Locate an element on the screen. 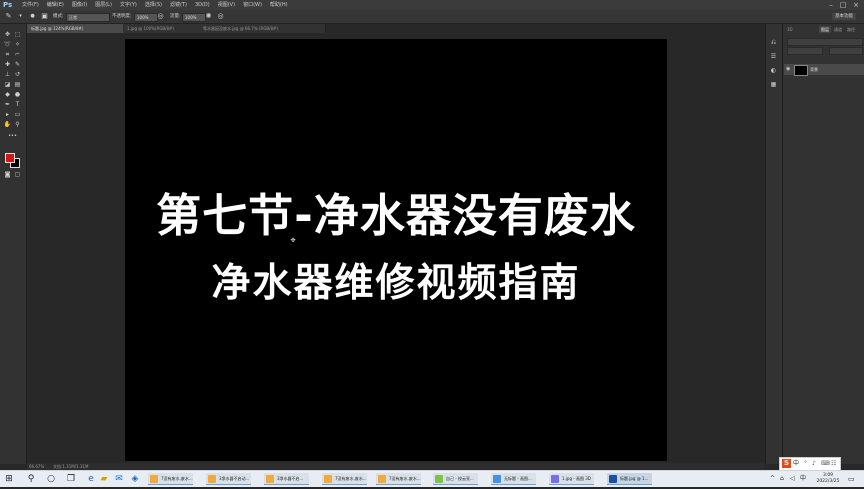 The height and width of the screenshot is (489, 864). app-icon: ◈ is located at coordinates (135, 479).